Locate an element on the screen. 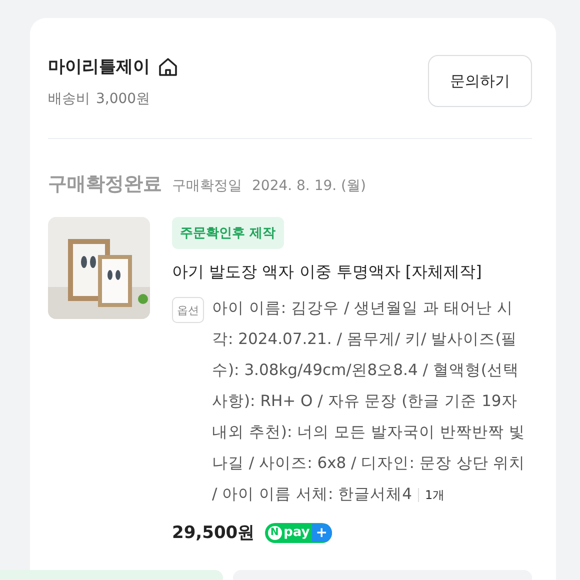  contact-button: 문의하기 is located at coordinates (480, 81).